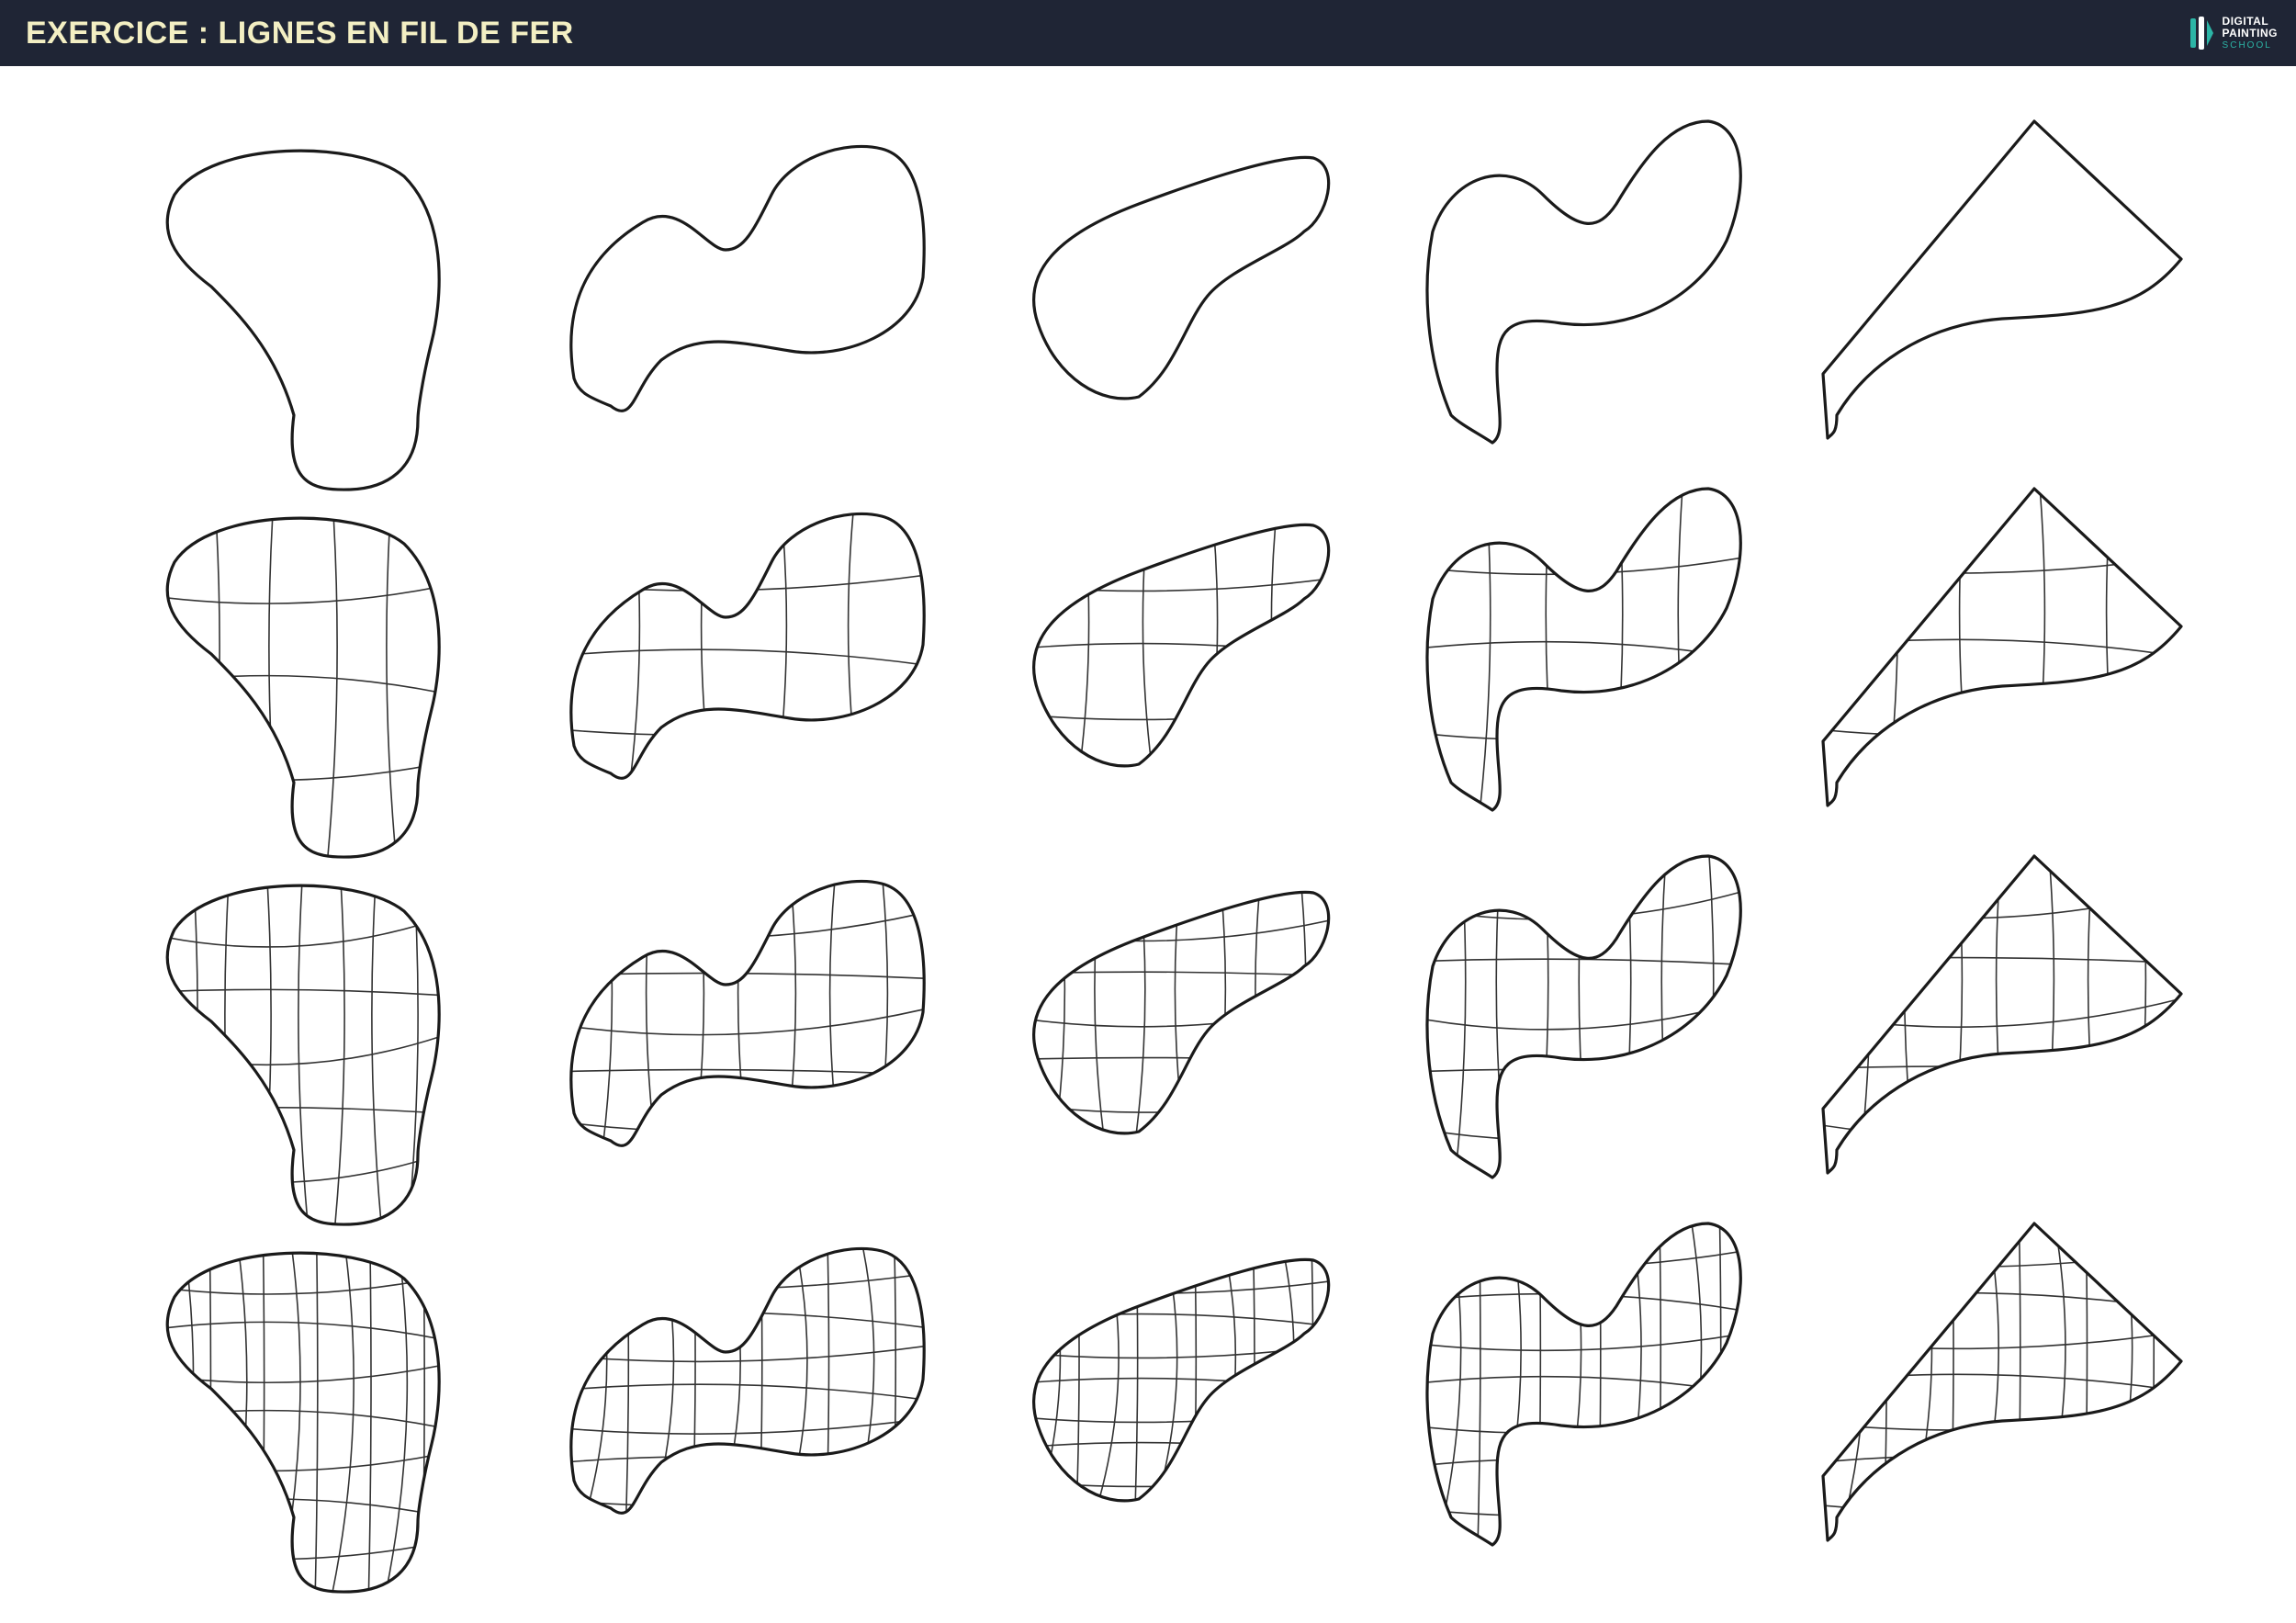 The height and width of the screenshot is (1623, 2296). Describe the element at coordinates (2201, 33) in the screenshot. I see `brush-logo-icon` at that location.